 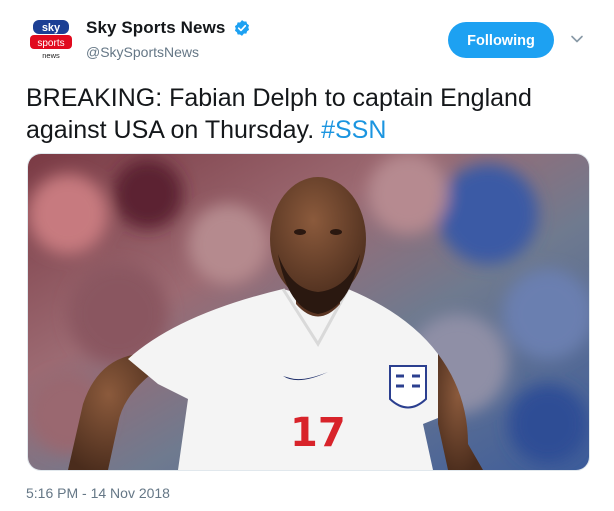 What do you see at coordinates (98, 493) in the screenshot?
I see `tweet-timestamp: 5:16 PM - 14 Nov 2018` at bounding box center [98, 493].